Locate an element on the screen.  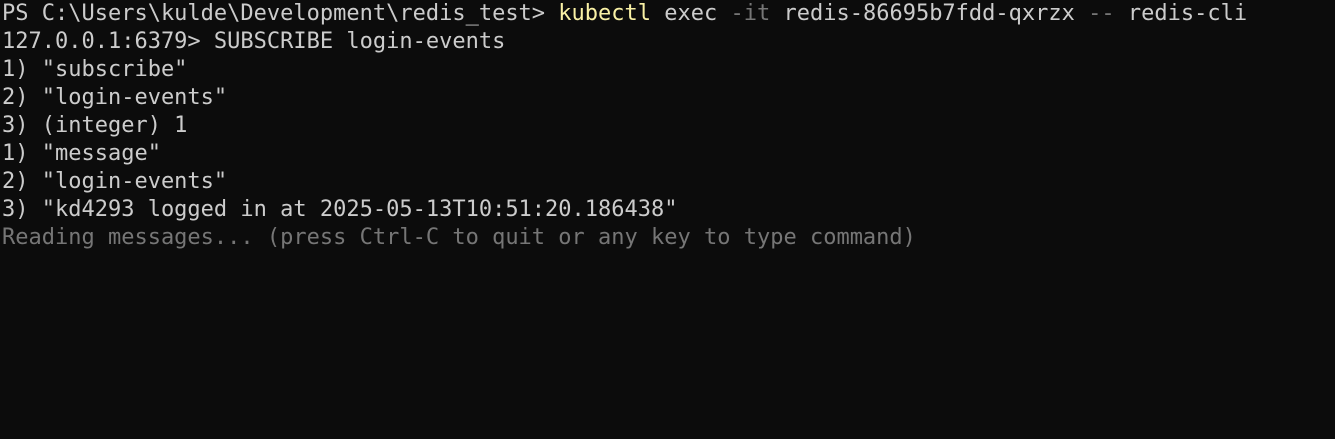
command-args: redis-cli is located at coordinates (1181, 13).